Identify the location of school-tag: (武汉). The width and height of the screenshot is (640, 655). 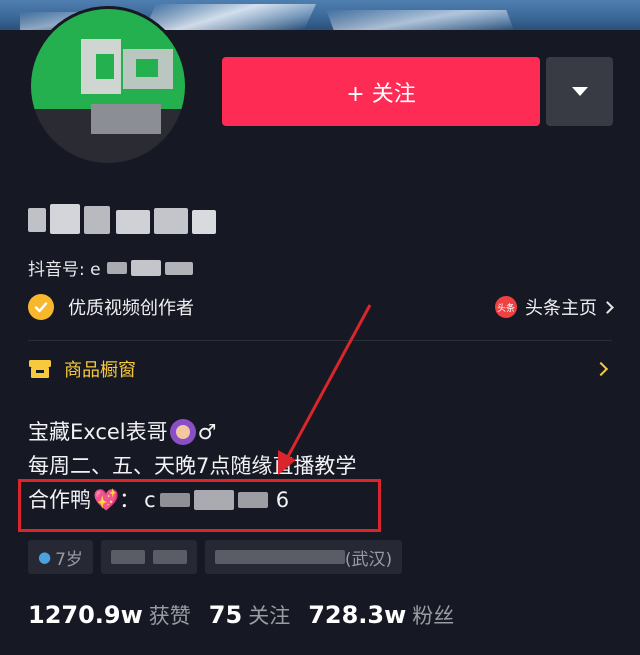
(303, 557).